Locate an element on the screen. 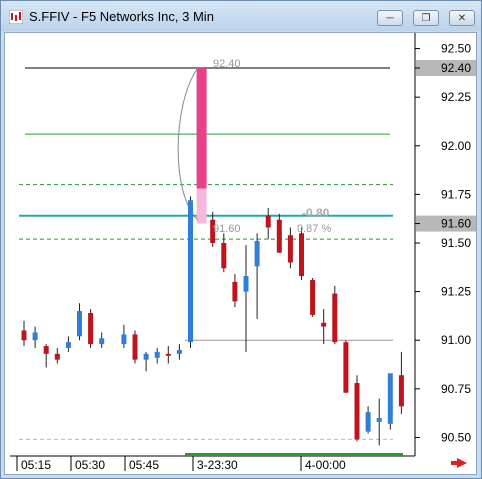  low-annotation: 91.60 is located at coordinates (227, 229).